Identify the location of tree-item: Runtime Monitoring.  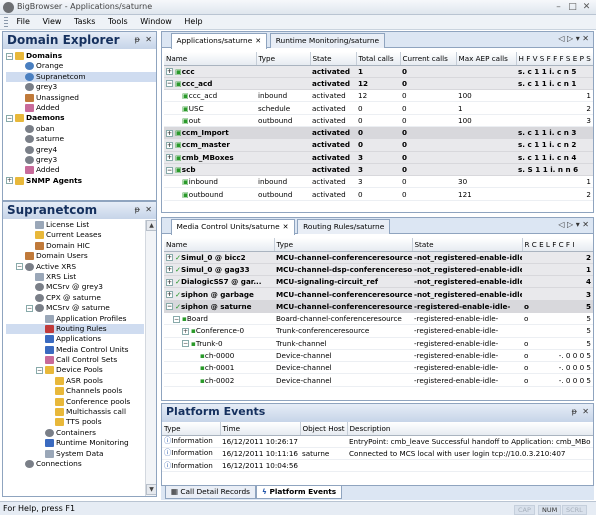
(75, 443).